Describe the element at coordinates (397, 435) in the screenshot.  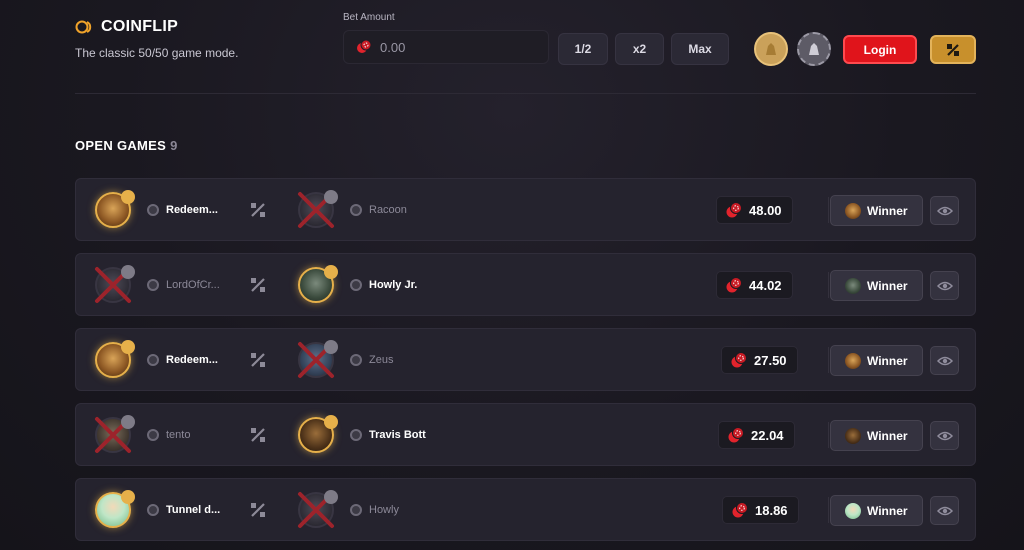
I see `right-player-name: Travis Bott` at that location.